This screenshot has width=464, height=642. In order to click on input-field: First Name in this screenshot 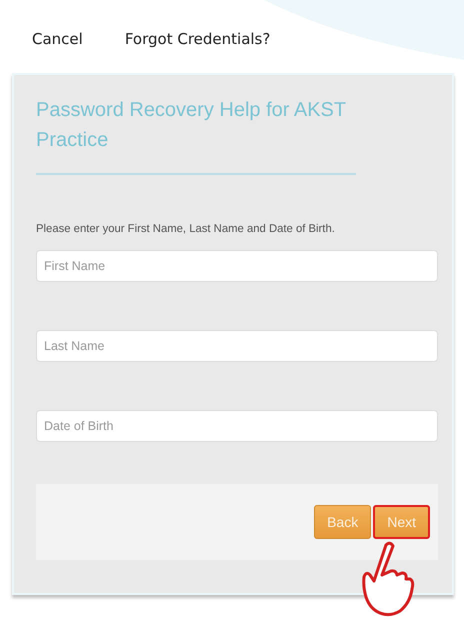, I will do `click(237, 266)`.